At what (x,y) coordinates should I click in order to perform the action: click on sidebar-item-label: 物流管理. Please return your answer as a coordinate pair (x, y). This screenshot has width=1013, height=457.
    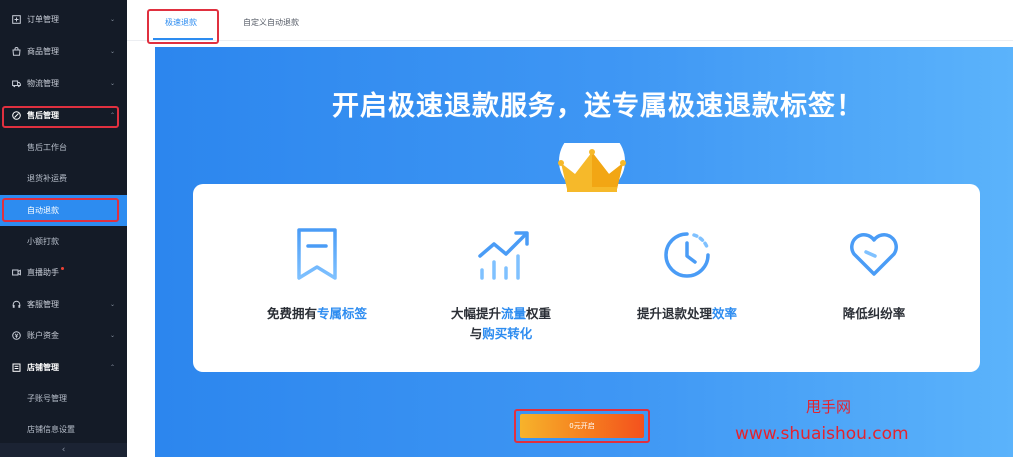
    Looking at the image, I should click on (43, 83).